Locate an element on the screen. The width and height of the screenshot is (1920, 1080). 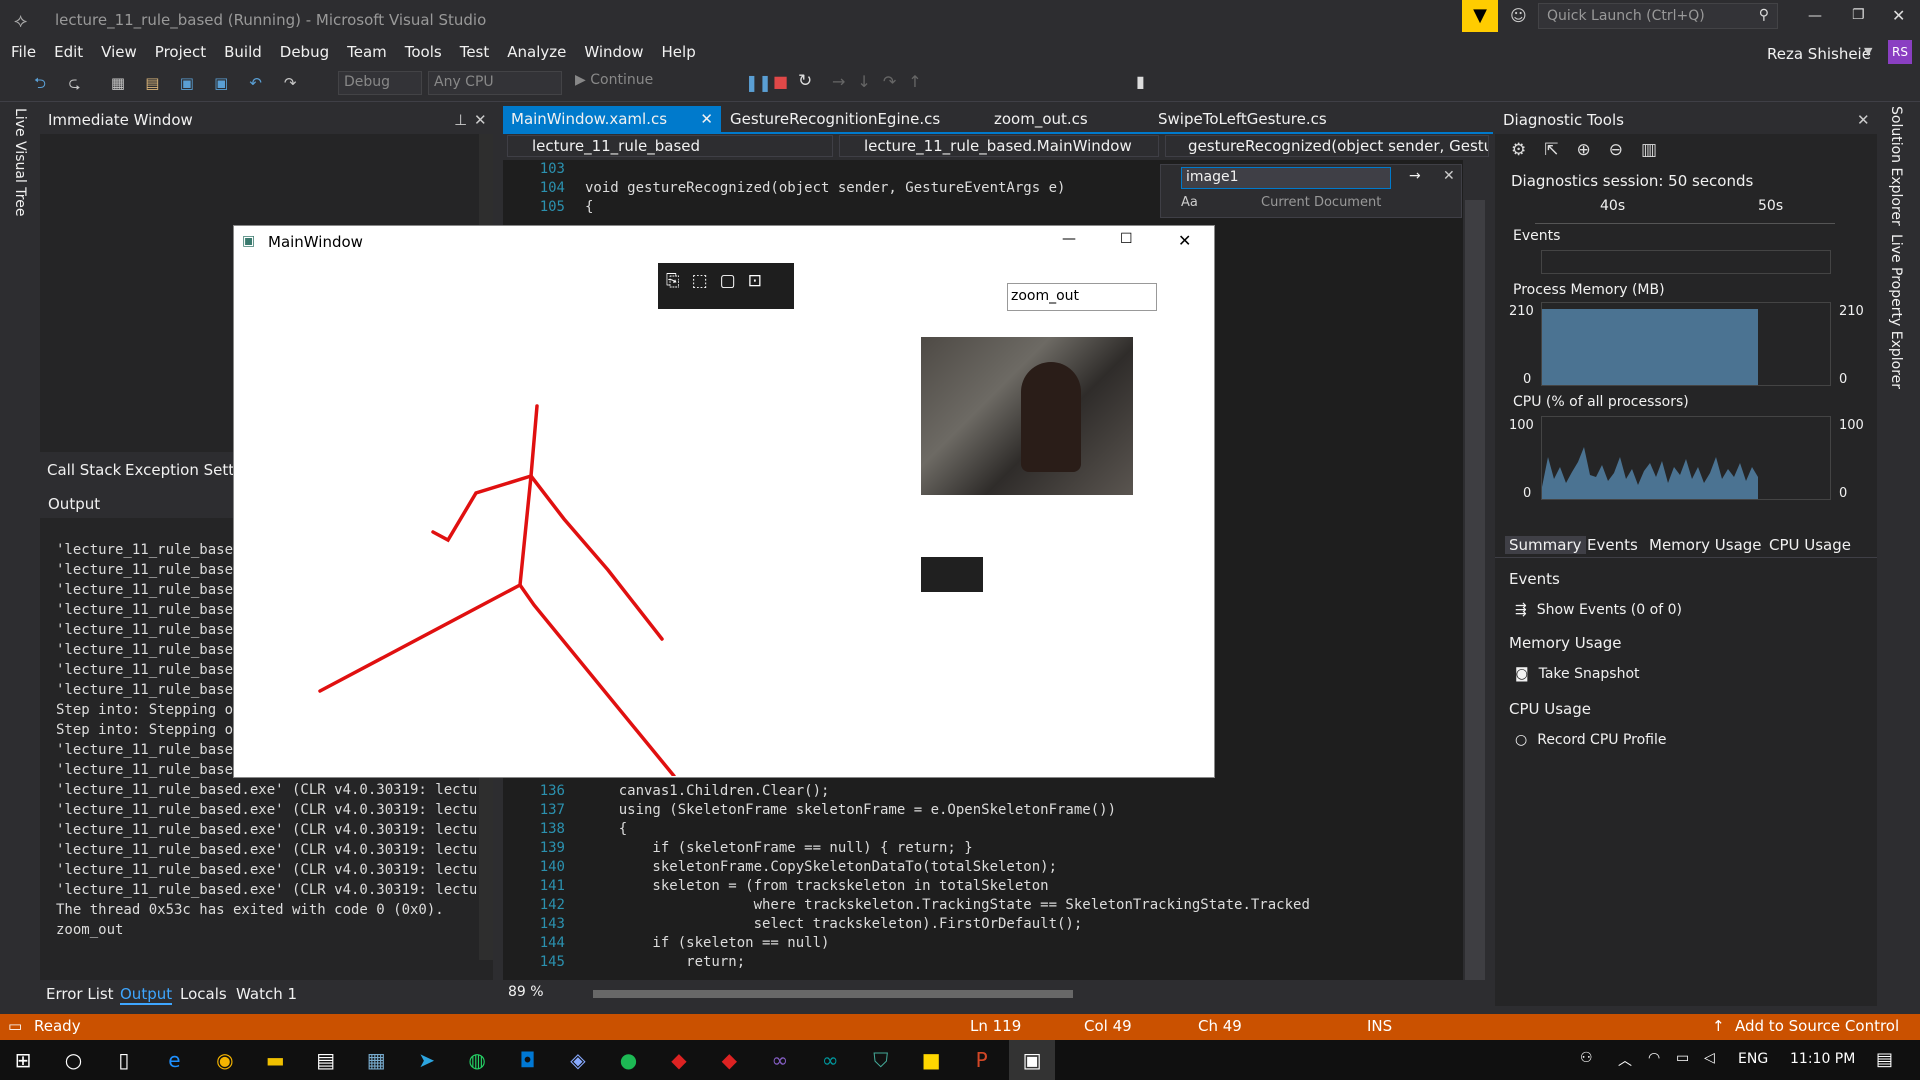
memory-graph is located at coordinates (1686, 344).